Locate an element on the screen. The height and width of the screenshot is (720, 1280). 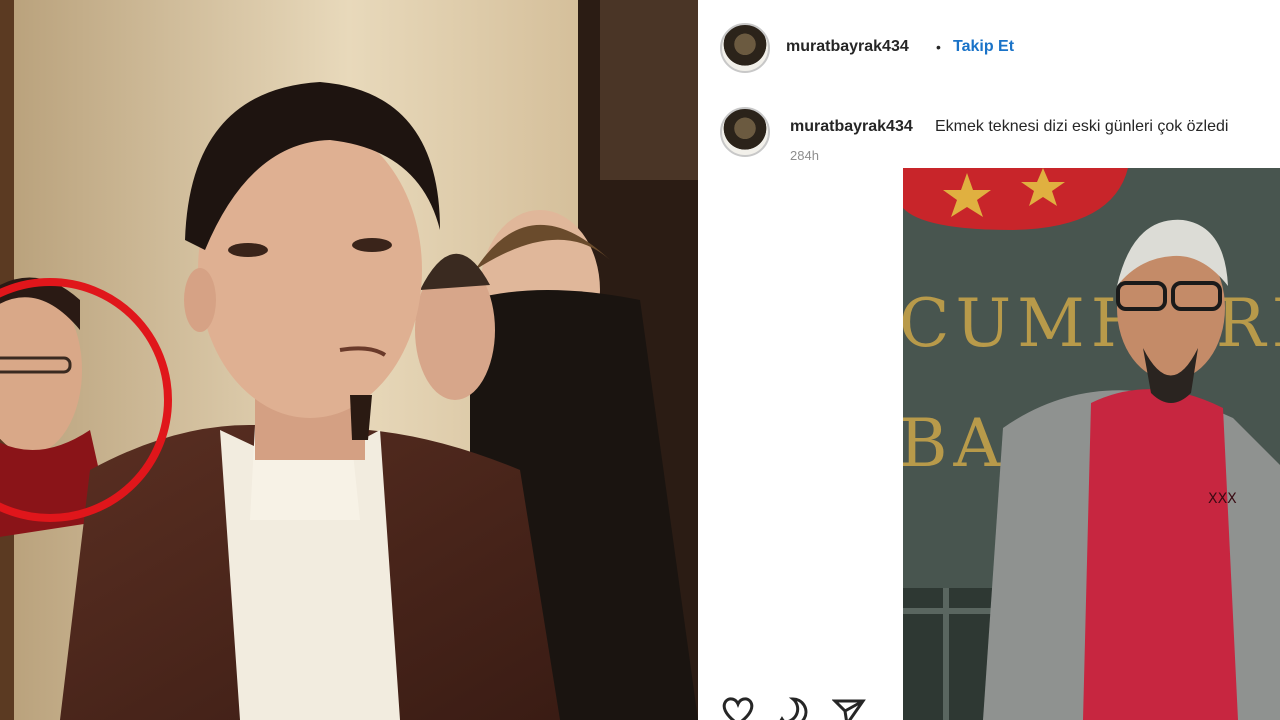
share-icon is located at coordinates (849, 708).